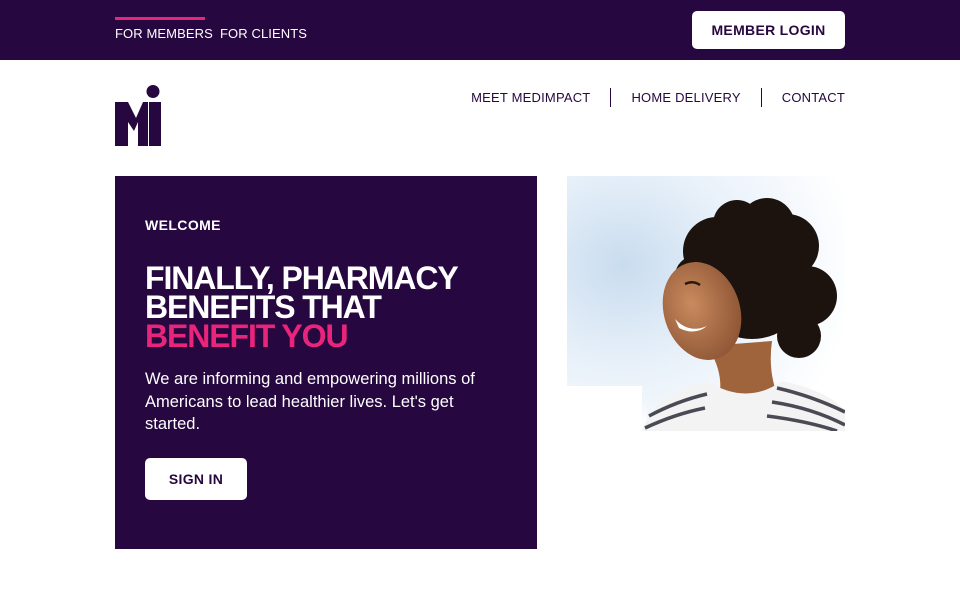 Image resolution: width=960 pixels, height=600 pixels. Describe the element at coordinates (813, 97) in the screenshot. I see `nav-contact: CONTACT` at that location.